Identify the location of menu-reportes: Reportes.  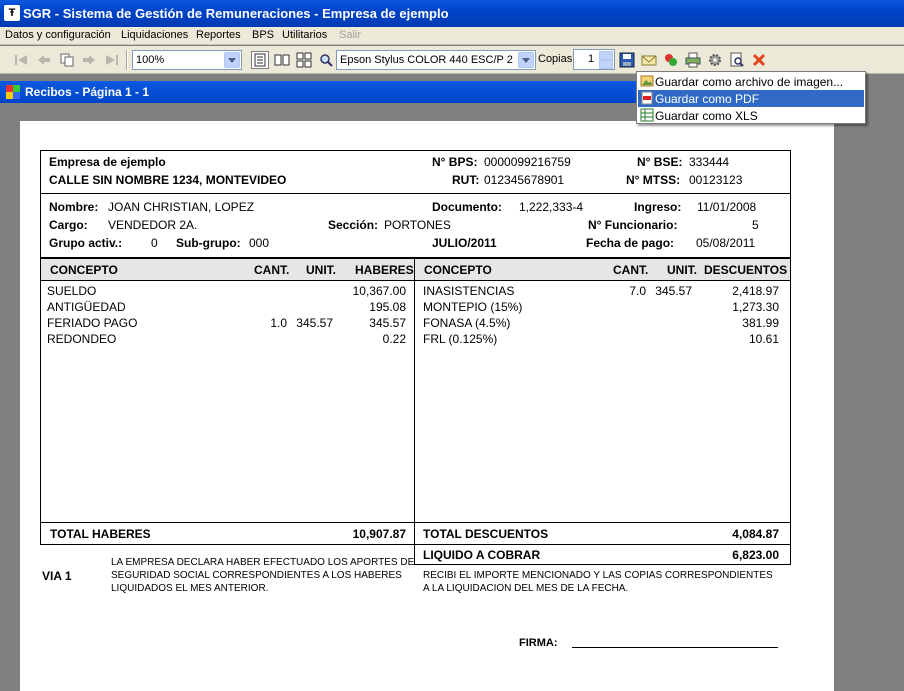
(218, 35).